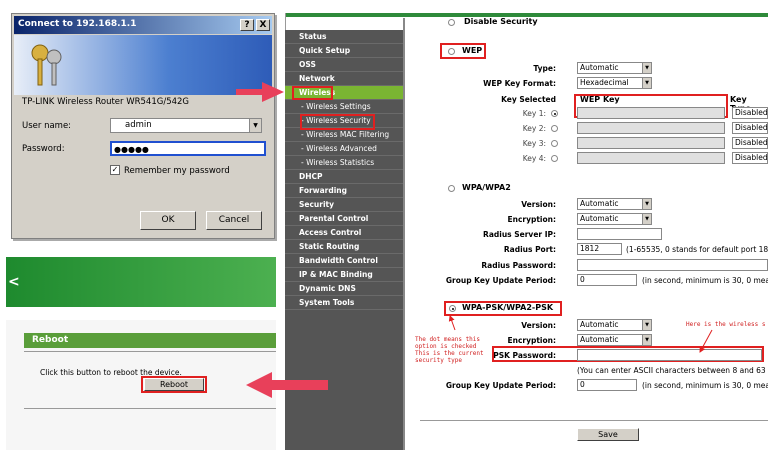  I want to click on wep-radio, so click(451, 51).